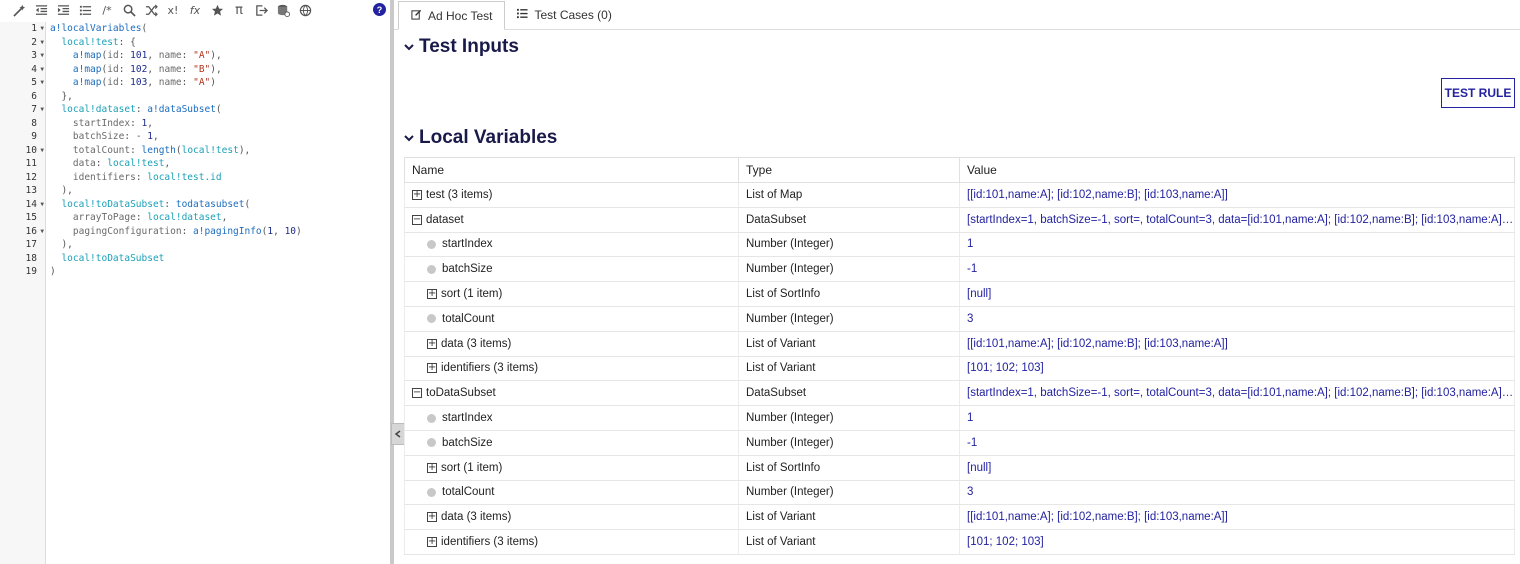 This screenshot has width=1520, height=564. I want to click on code-line: totalCount: length(local!test),, so click(176, 151).